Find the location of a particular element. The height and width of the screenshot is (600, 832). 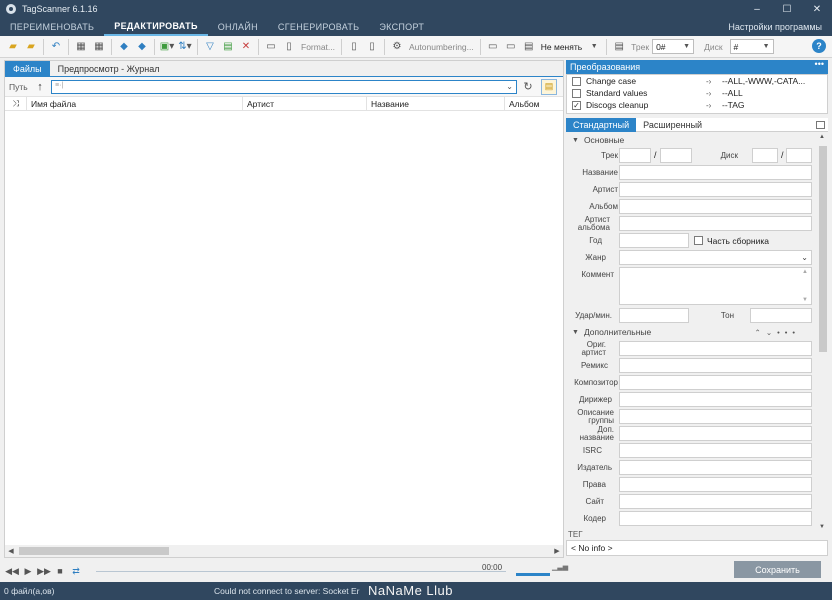

browse-folder-button: ▤ is located at coordinates (549, 86).